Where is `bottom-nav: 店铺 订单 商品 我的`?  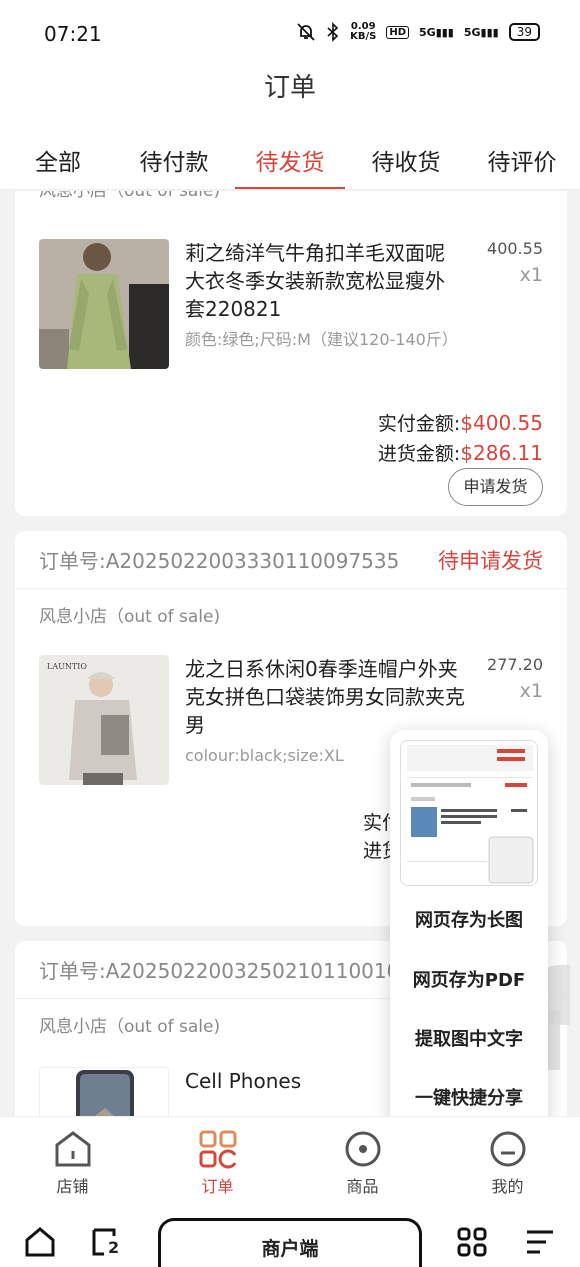 bottom-nav: 店铺 订单 商品 我的 is located at coordinates (290, 1162).